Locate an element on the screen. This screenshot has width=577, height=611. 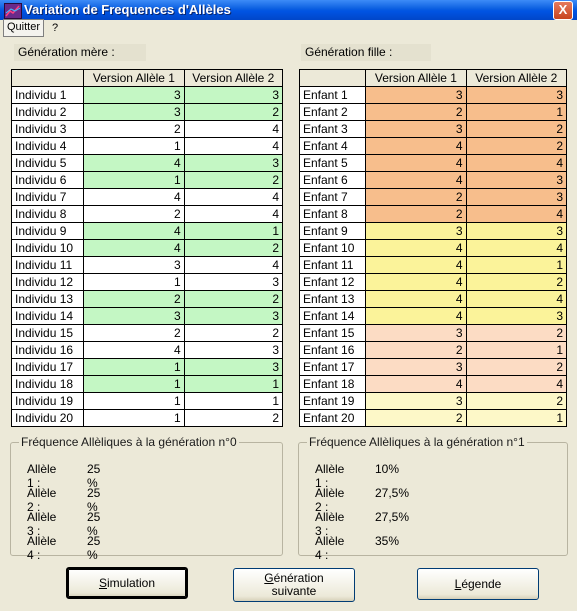
row-header: Enfant 10 is located at coordinates (333, 248).